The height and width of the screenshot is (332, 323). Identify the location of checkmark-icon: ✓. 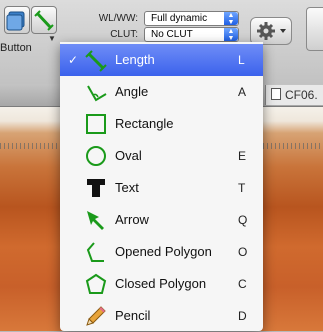
(73, 60).